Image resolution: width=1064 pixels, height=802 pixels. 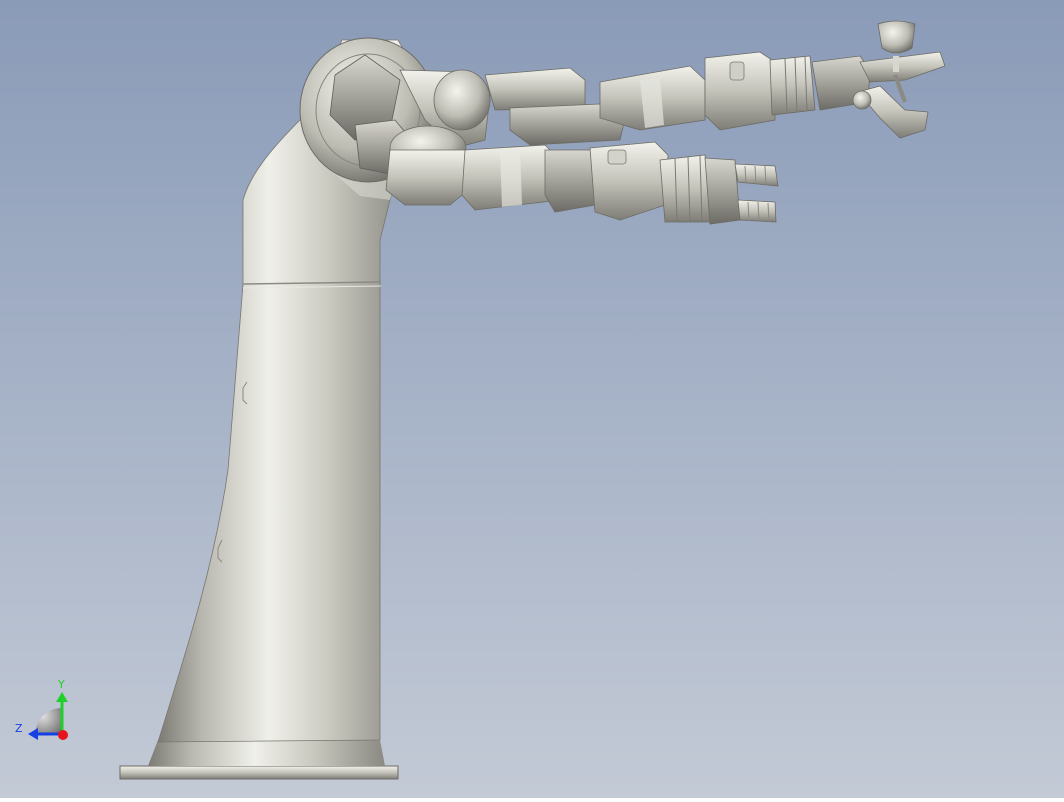 I want to click on z-axis-label: Z, so click(x=19, y=728).